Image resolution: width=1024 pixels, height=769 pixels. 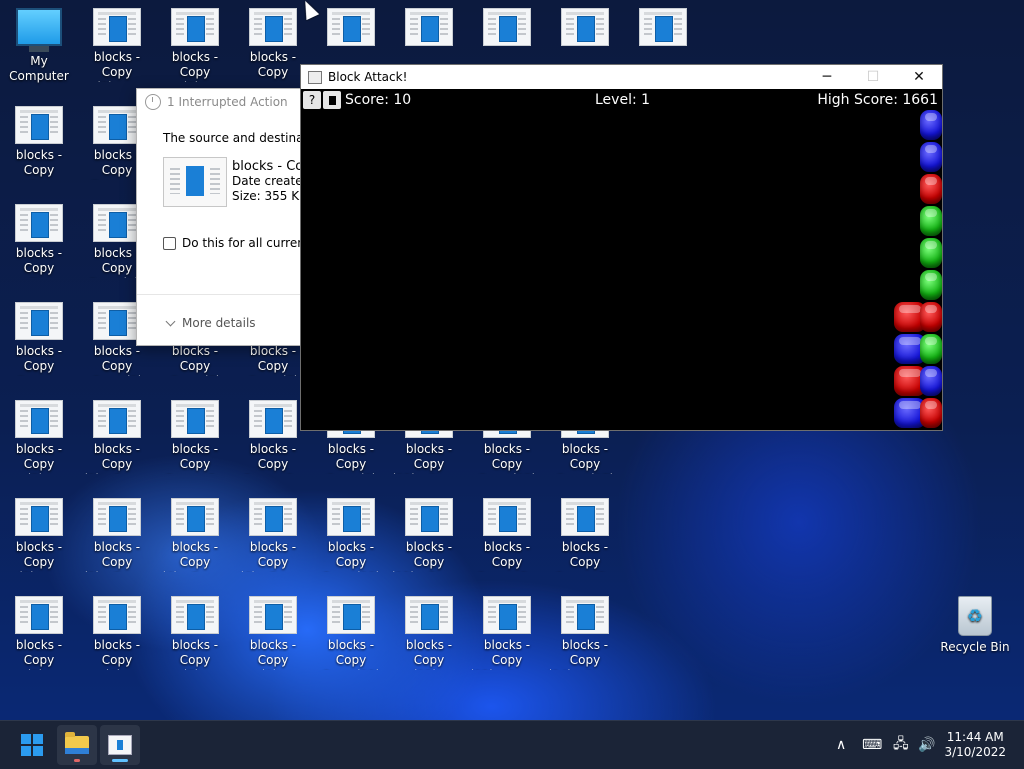 What do you see at coordinates (39, 146) in the screenshot?
I see `desktop-file-icon: blocks - Copy - Copy (2).exe` at bounding box center [39, 146].